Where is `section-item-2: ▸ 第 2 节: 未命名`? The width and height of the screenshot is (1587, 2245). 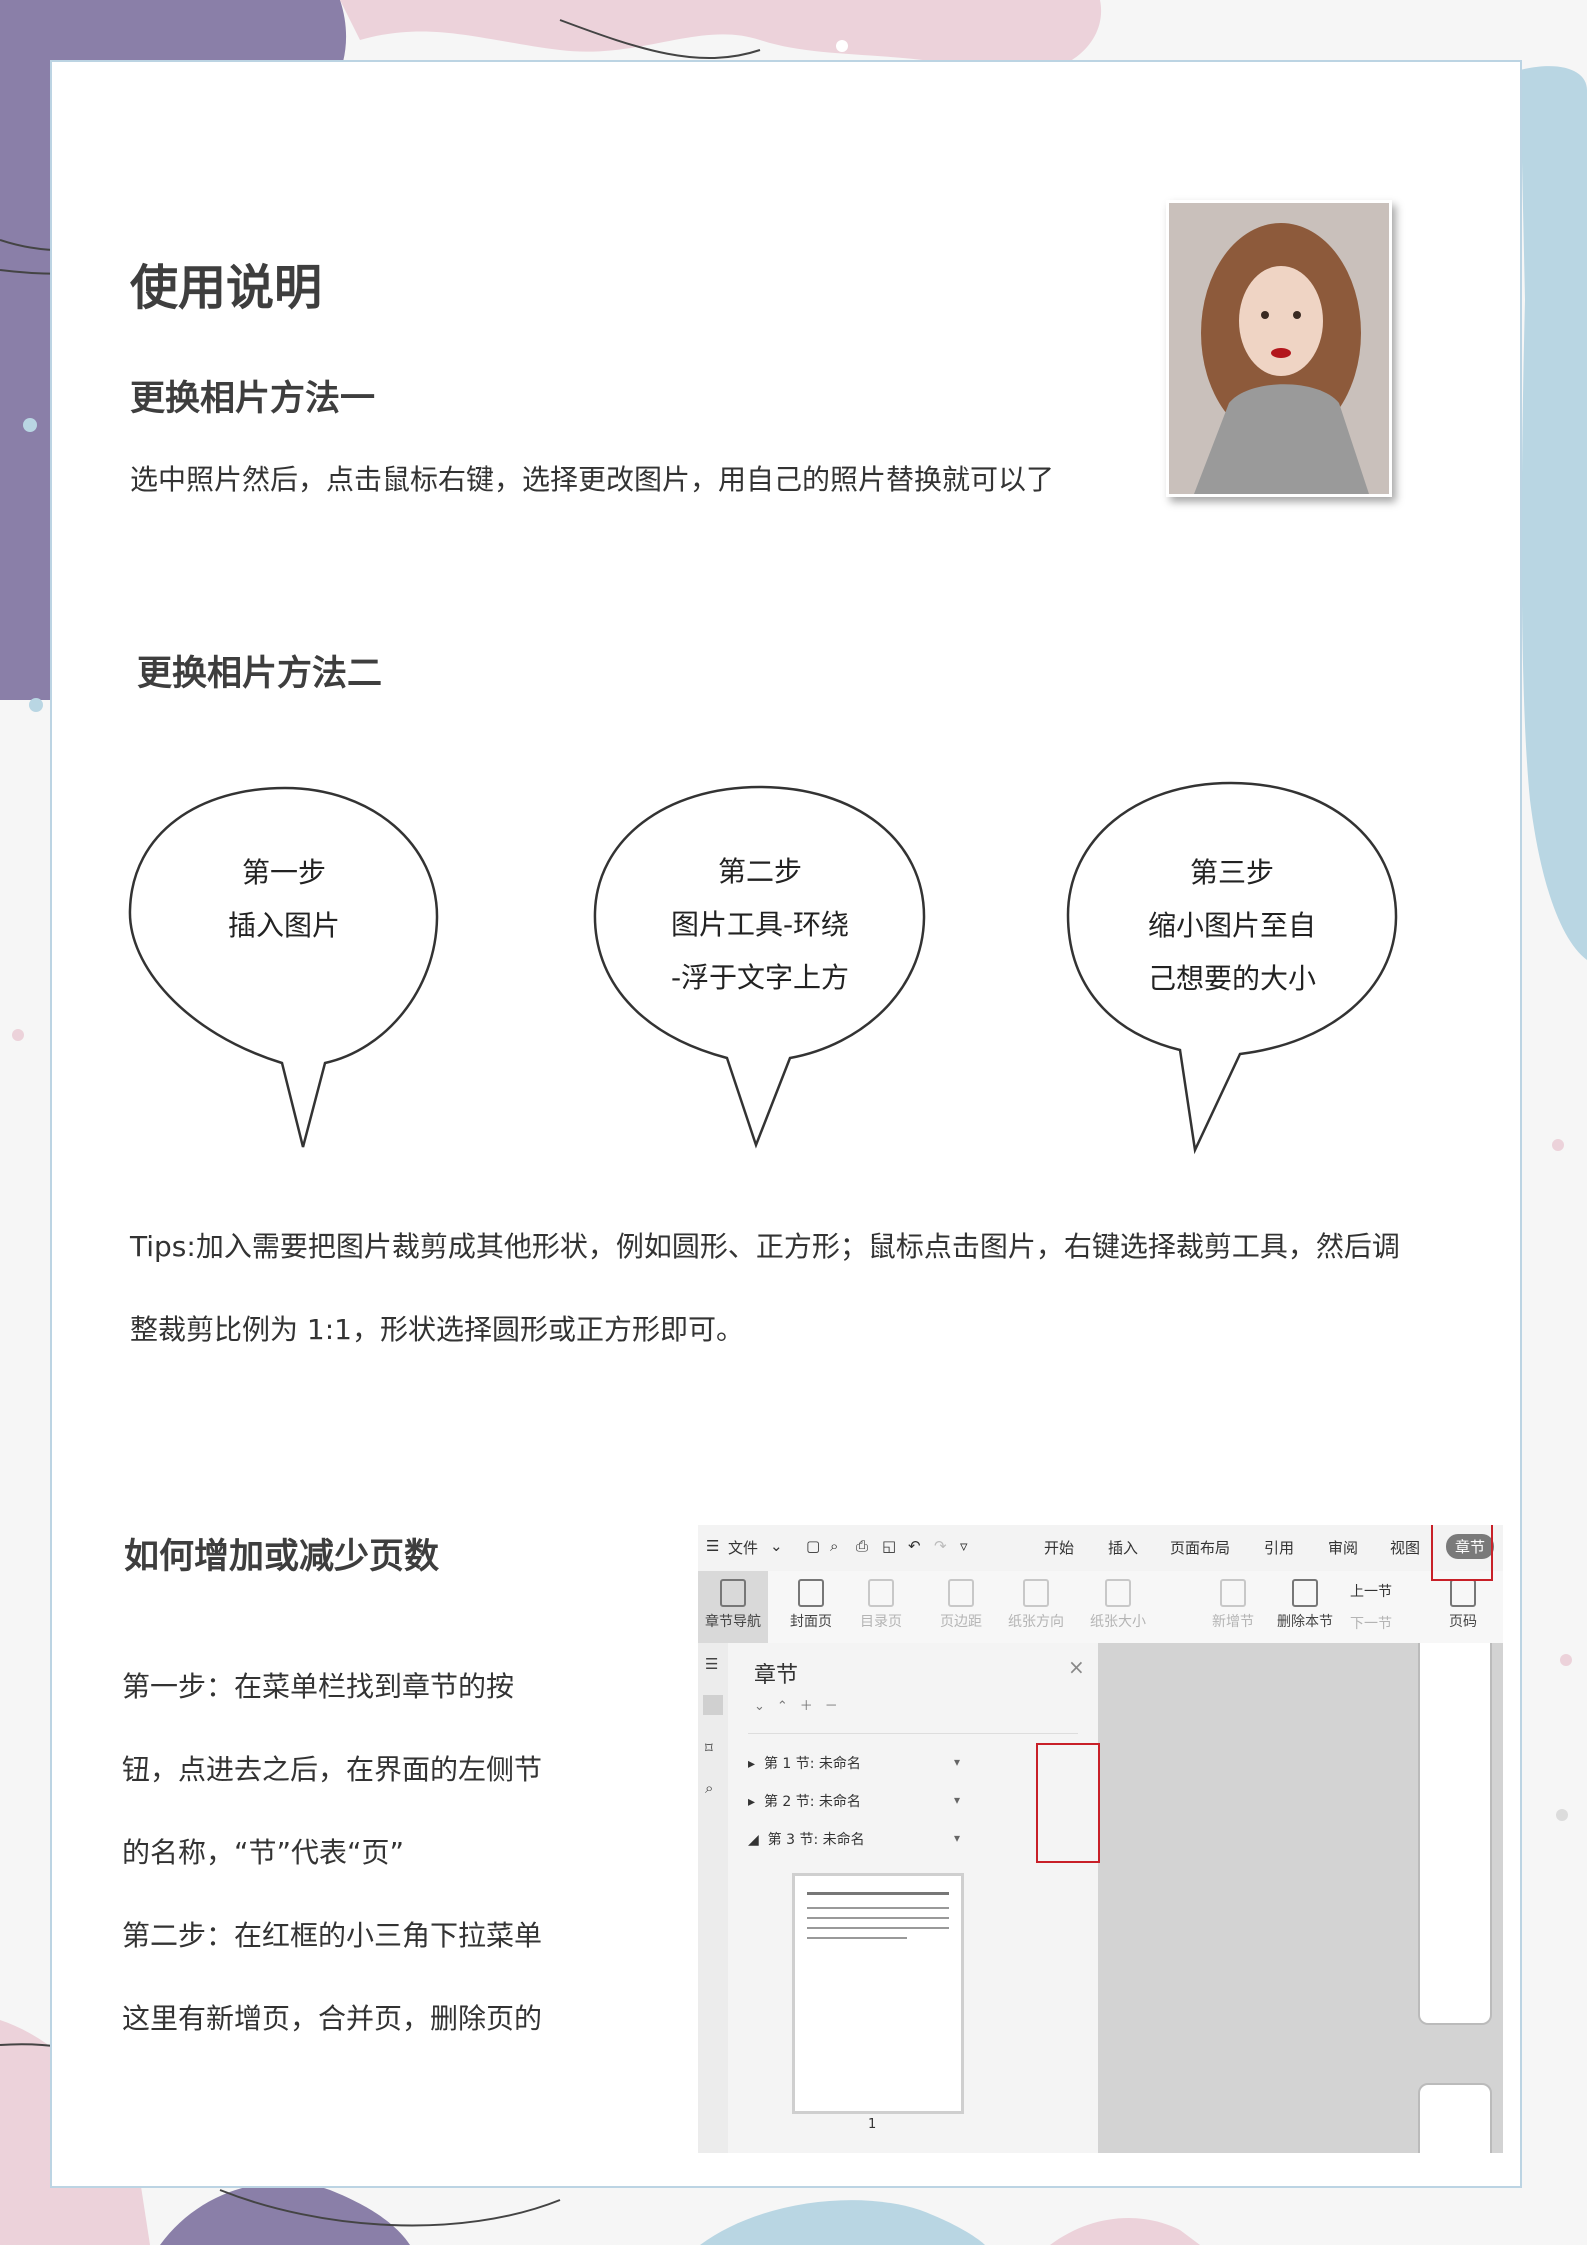
section-item-2: ▸ 第 2 节: 未命名 is located at coordinates (804, 1801).